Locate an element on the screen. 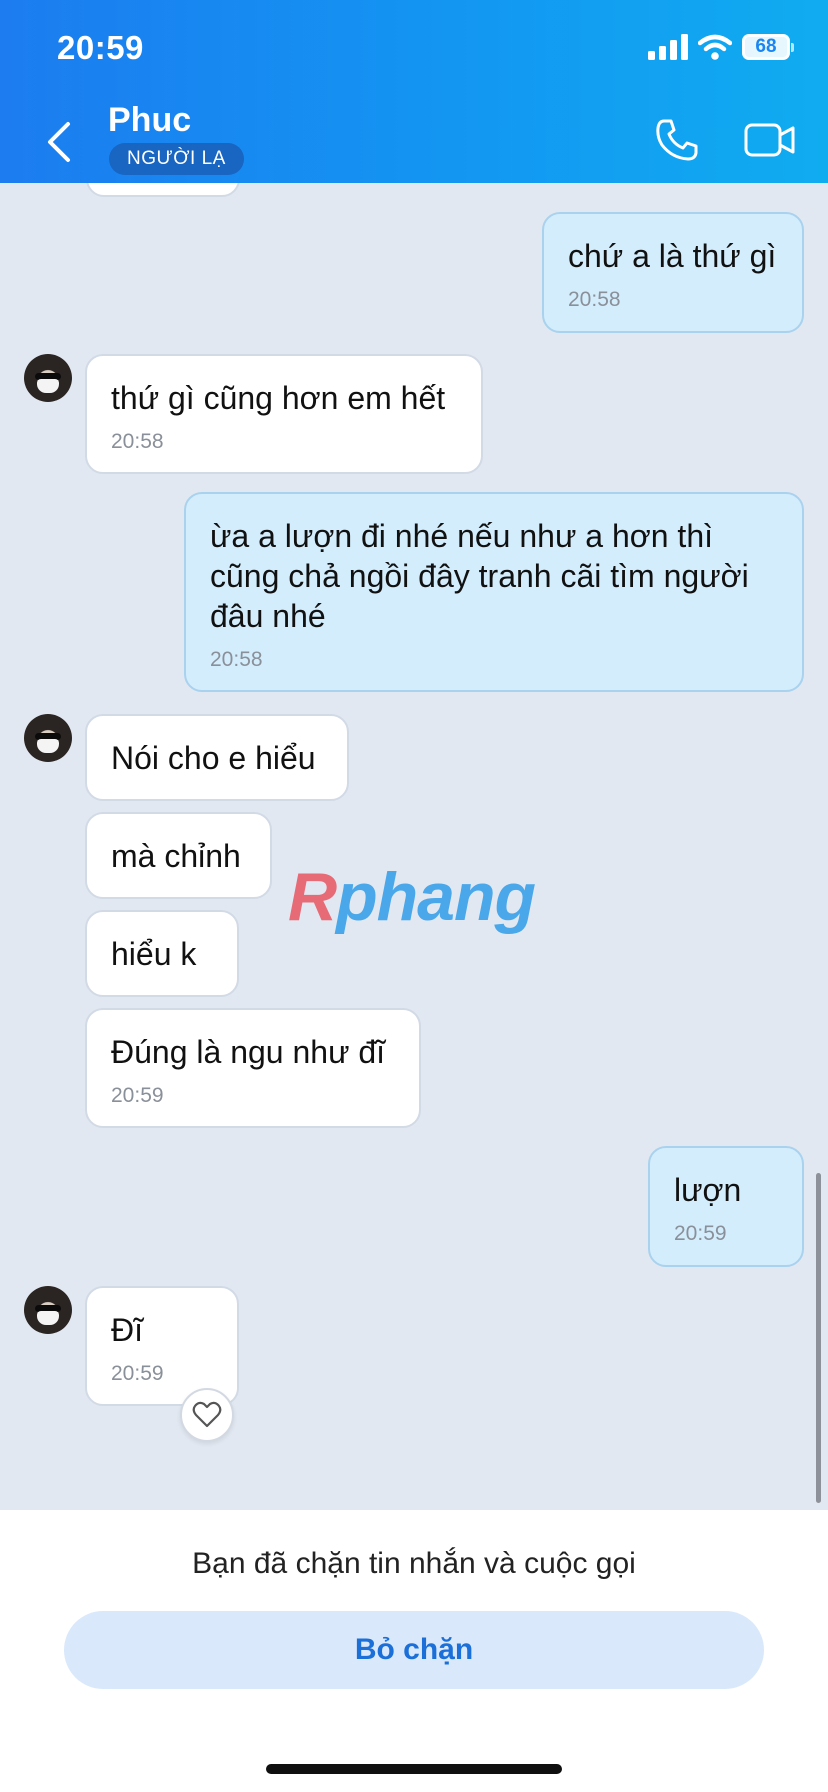 The image size is (828, 1792). message-bubble-outgoing: chứ a là thứ gì 20:58 is located at coordinates (673, 272).